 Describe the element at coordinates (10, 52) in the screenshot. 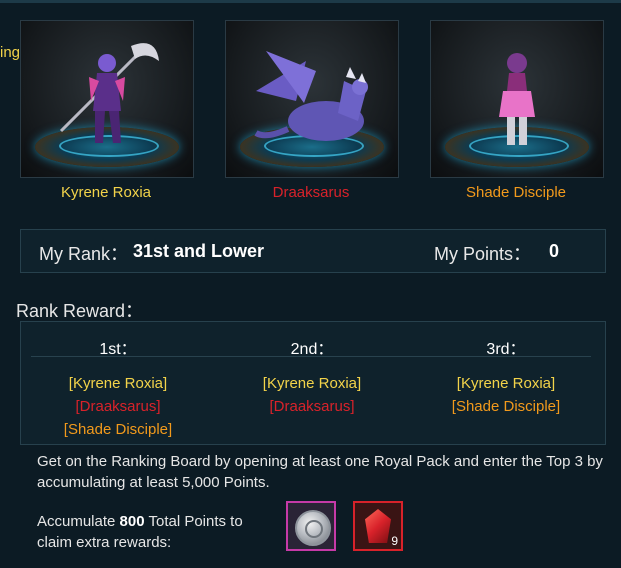

I see `cut-off-label: ing` at that location.